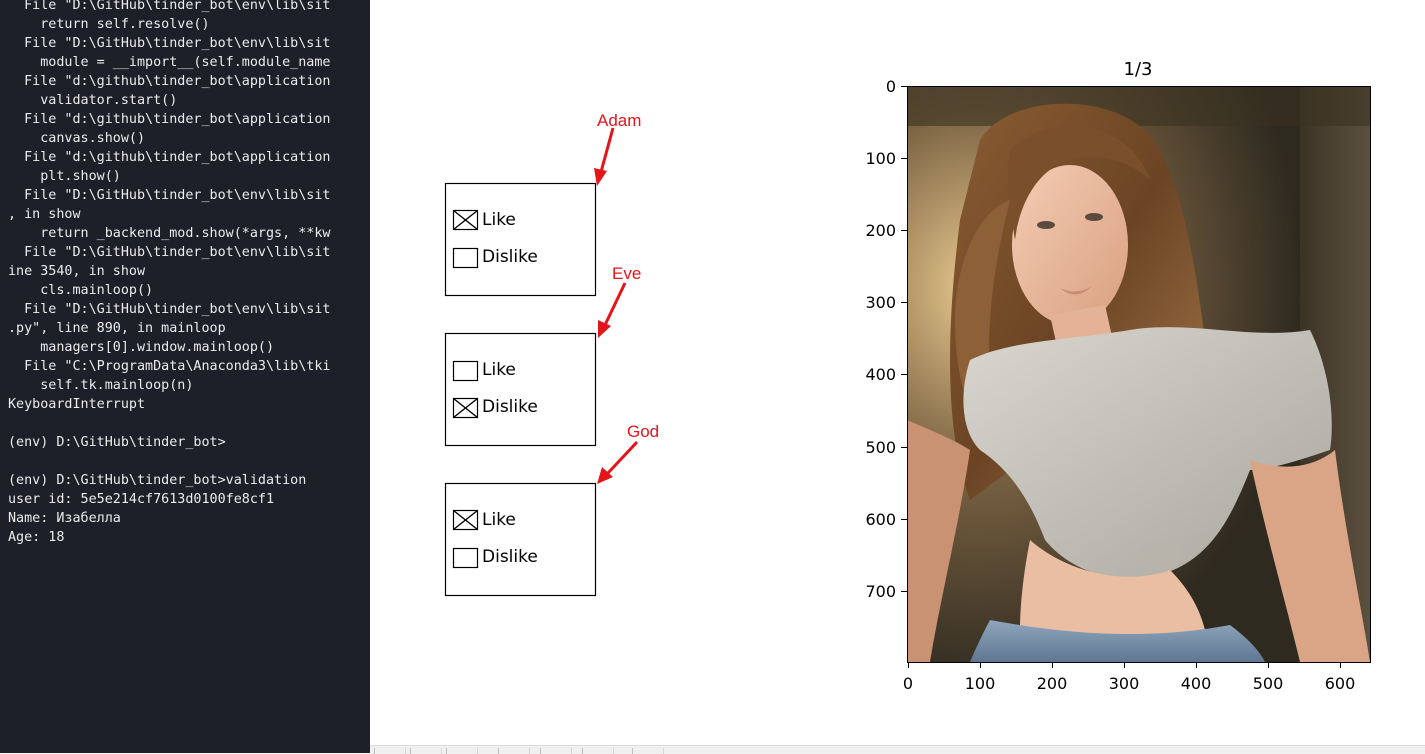 This screenshot has height=754, width=1425. I want to click on terminal-line: managers[0].window.mainloop(), so click(141, 347).